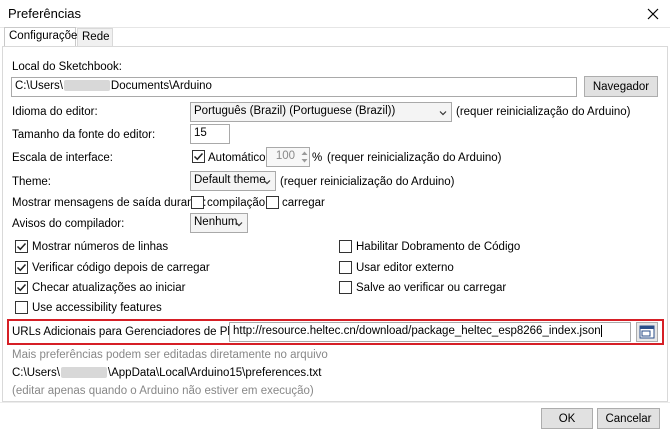  Describe the element at coordinates (621, 86) in the screenshot. I see `browse-button: Navegador` at that location.